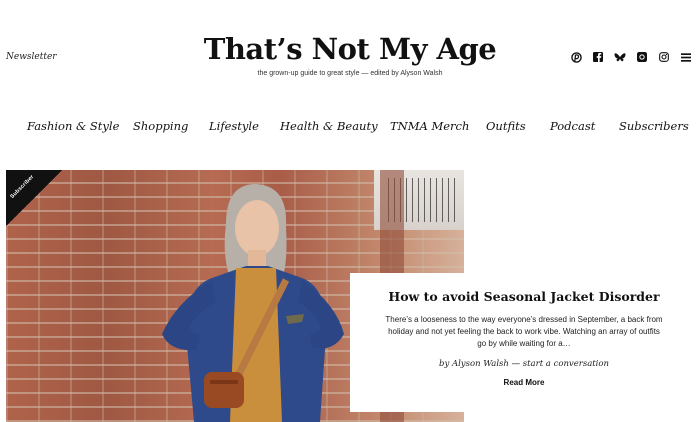 This screenshot has width=700, height=422. I want to click on facebook-icon, so click(598, 57).